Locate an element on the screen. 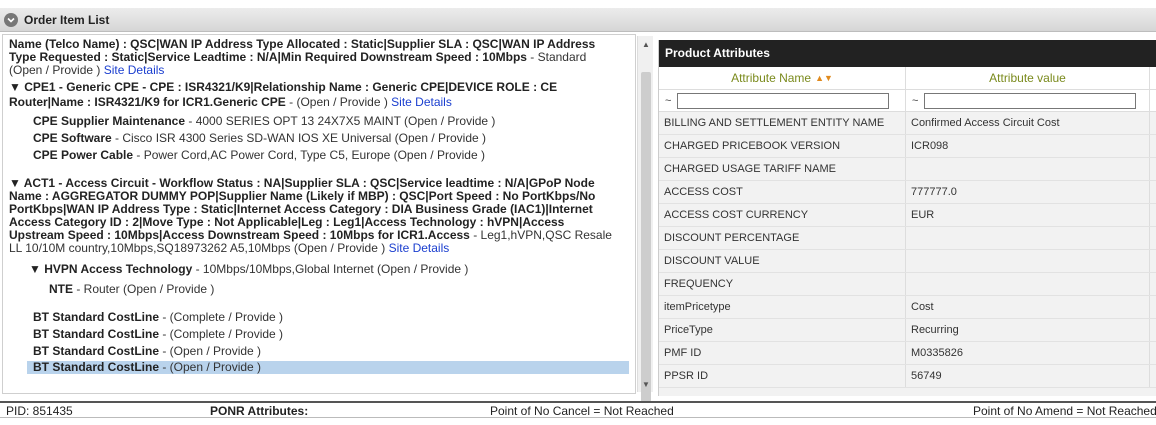  tree-line: NTE - Router (Open / Provide ) is located at coordinates (131, 289).